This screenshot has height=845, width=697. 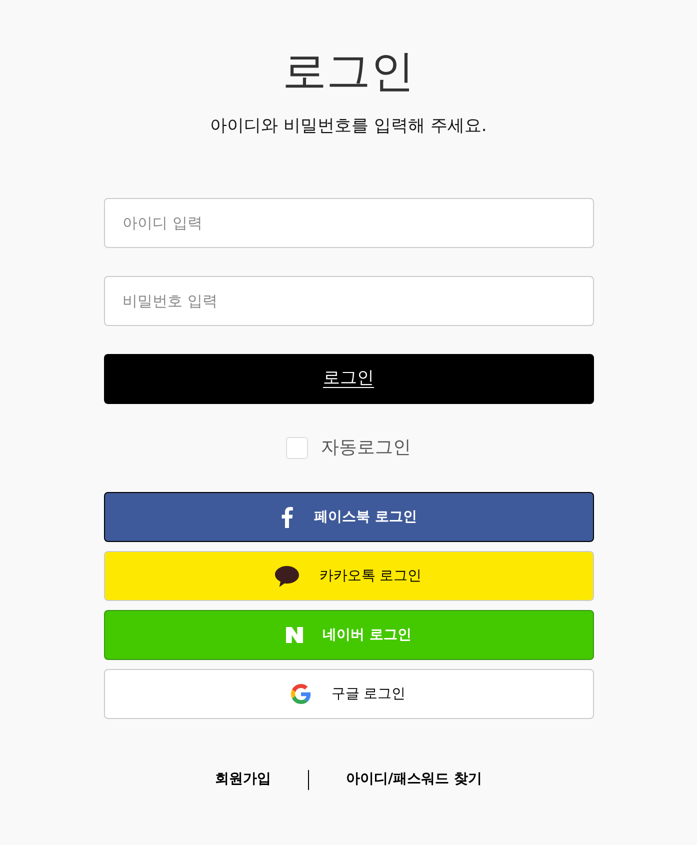 I want to click on speech-bubble-icon, so click(x=287, y=576).